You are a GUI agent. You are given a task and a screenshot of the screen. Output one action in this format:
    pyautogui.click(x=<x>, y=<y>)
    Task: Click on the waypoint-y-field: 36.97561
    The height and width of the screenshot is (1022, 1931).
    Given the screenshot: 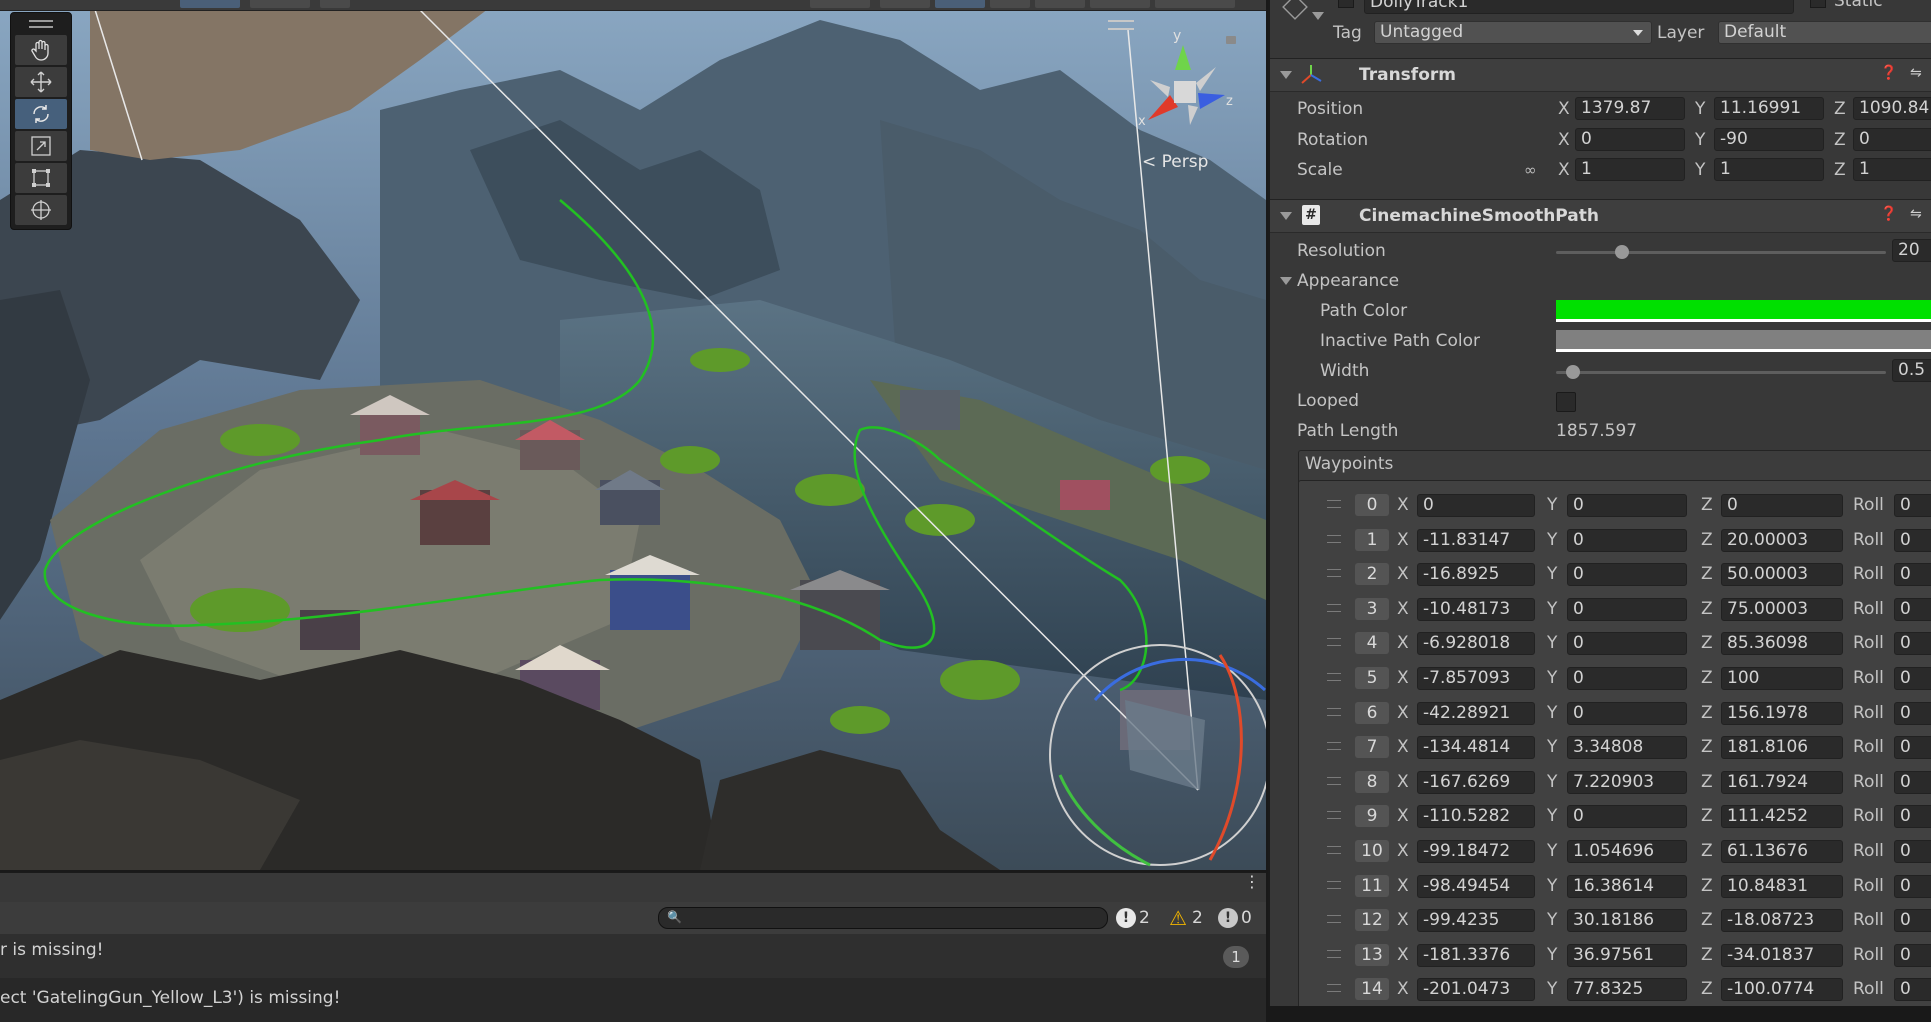 What is the action you would take?
    pyautogui.click(x=1627, y=955)
    